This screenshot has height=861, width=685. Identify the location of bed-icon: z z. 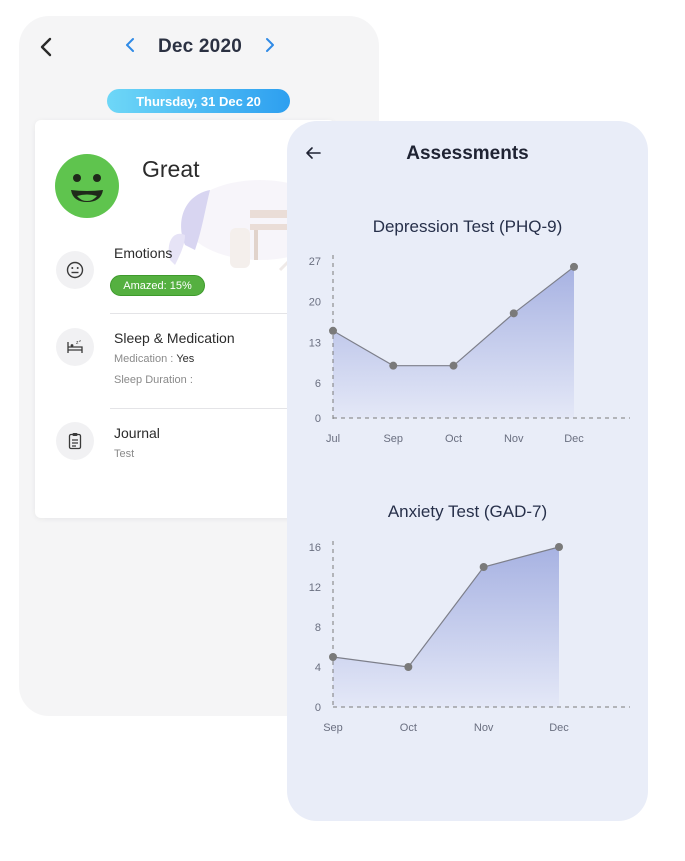
(75, 347).